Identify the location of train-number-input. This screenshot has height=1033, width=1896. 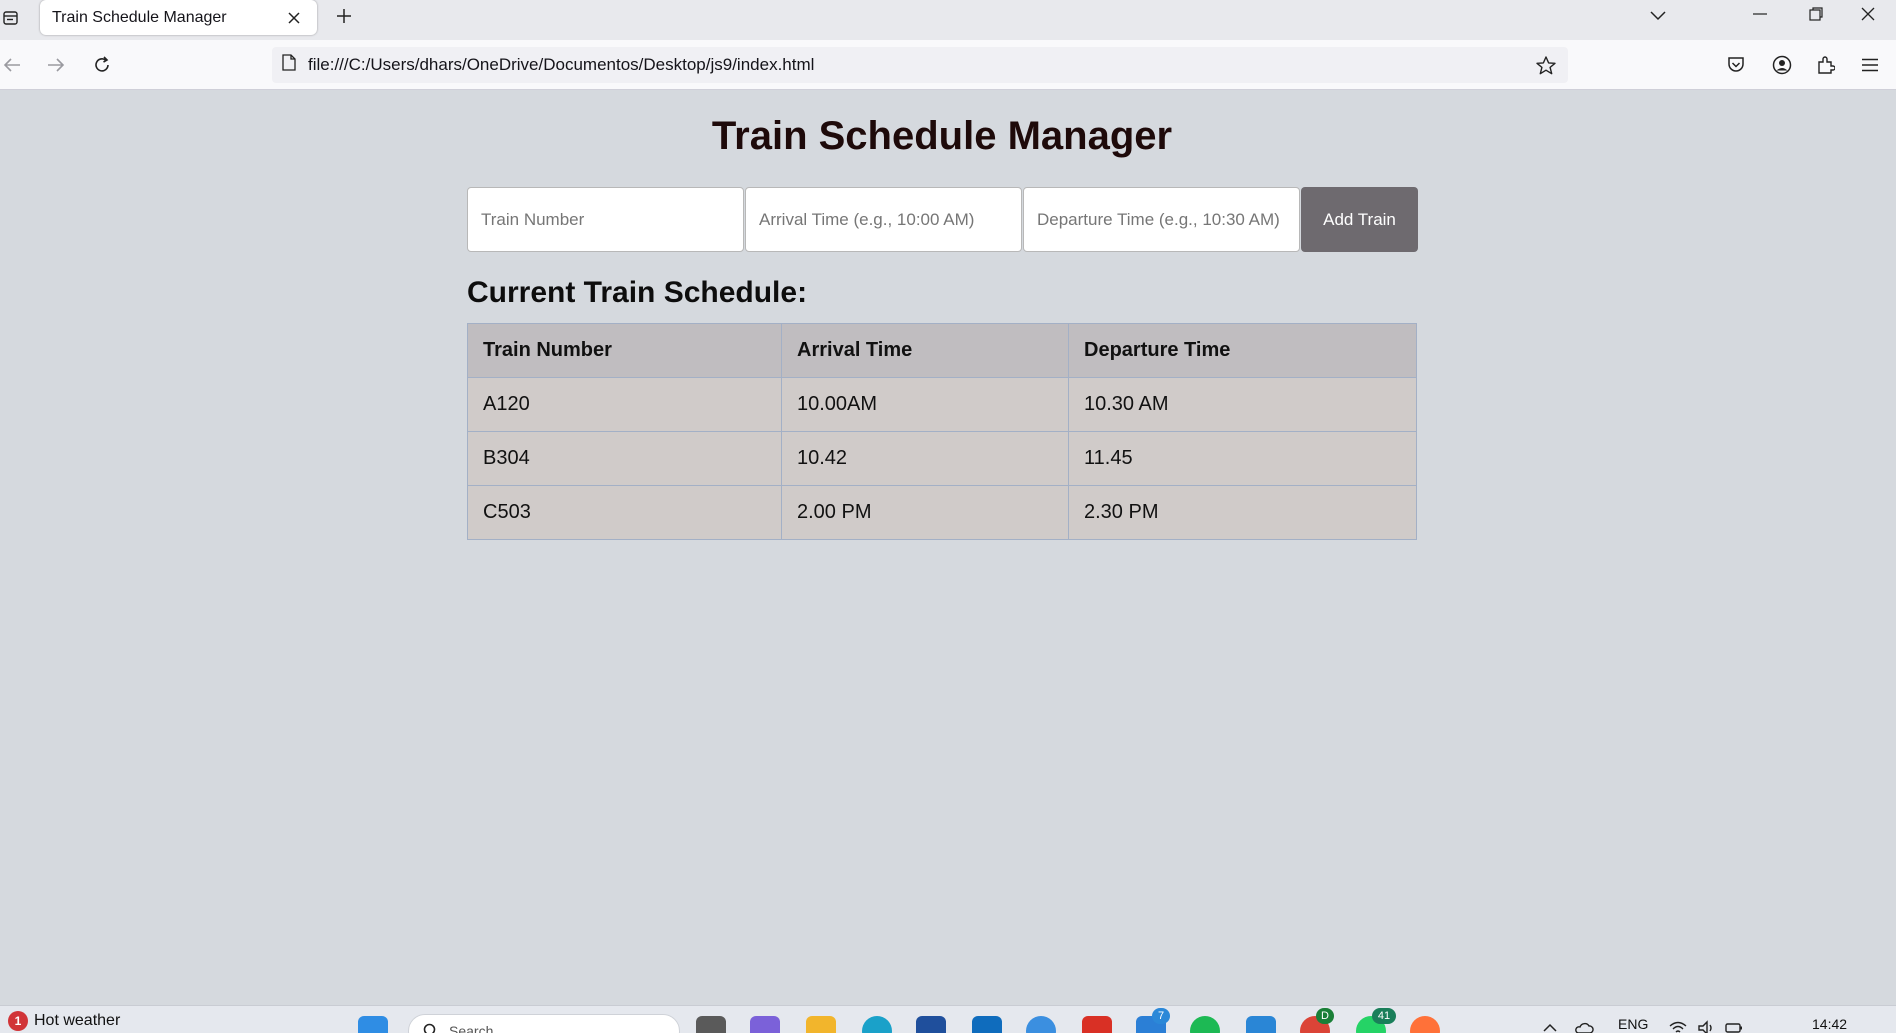
(605, 219).